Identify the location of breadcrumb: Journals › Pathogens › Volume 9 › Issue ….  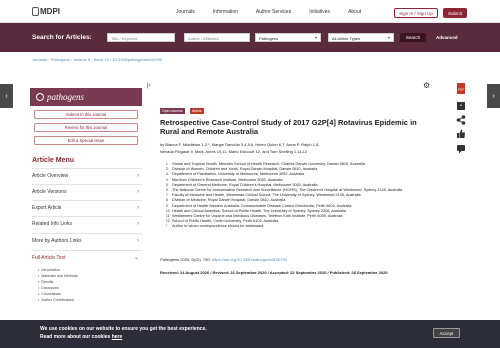
(97, 59).